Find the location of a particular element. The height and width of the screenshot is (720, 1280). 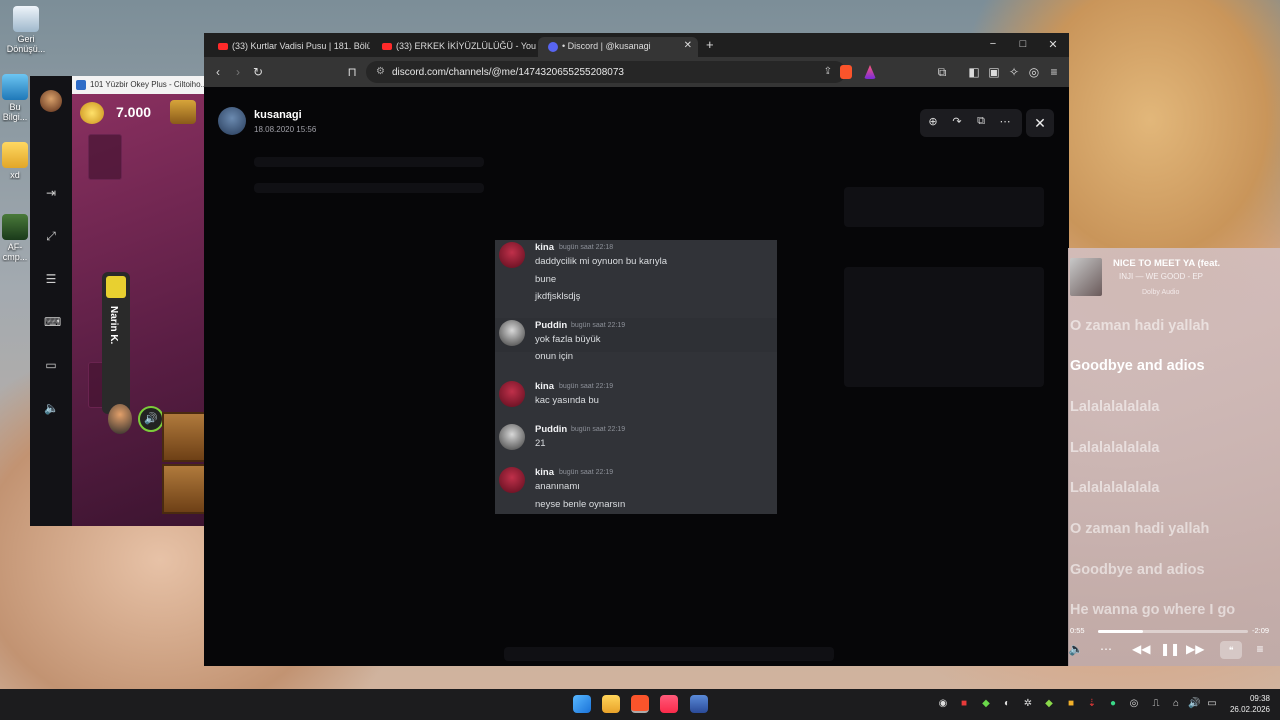

tab-erkek-ikiyuzlulugu: (33) ERKEK İKİYÜZLÜLÜĞÜ - YouTube is located at coordinates (454, 47).